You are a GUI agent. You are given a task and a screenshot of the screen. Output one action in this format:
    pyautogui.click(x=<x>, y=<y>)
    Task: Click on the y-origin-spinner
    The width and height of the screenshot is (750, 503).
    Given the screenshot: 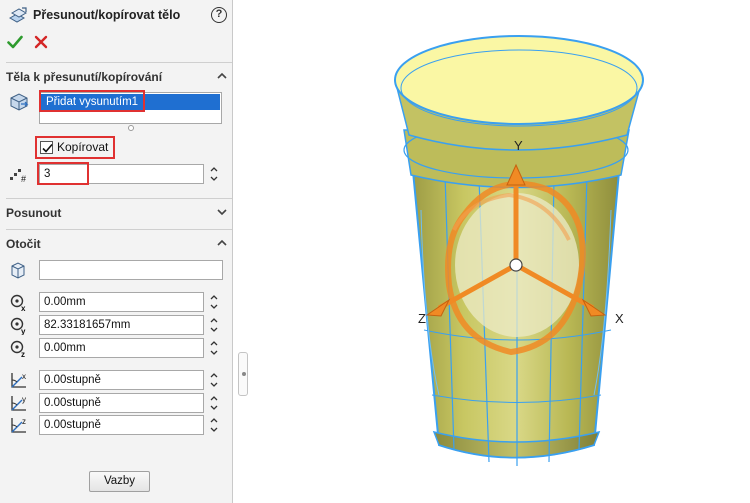 What is the action you would take?
    pyautogui.click(x=214, y=325)
    